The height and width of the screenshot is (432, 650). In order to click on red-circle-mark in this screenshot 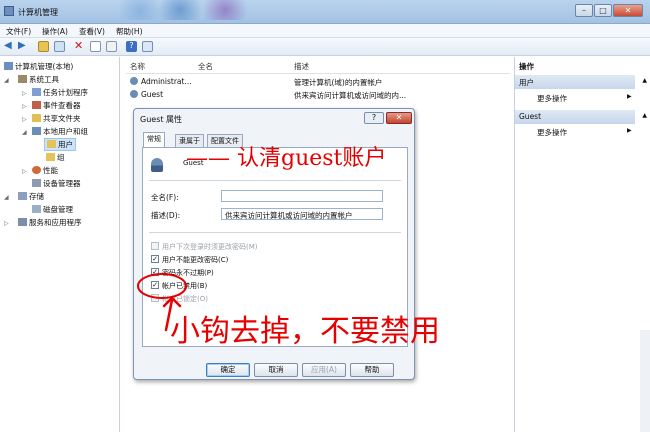, I will do `click(162, 286)`.